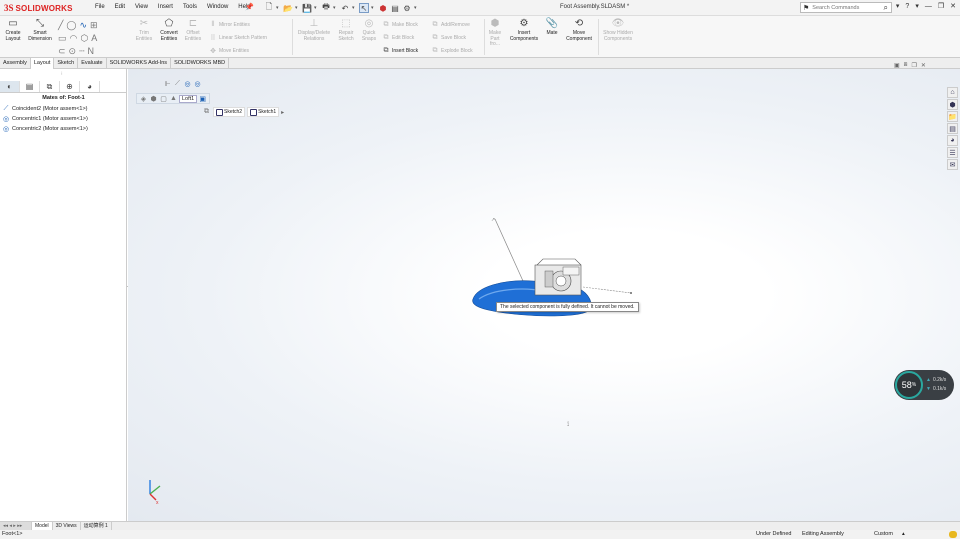 Image resolution: width=960 pixels, height=539 pixels. What do you see at coordinates (173, 98) in the screenshot?
I see `loft-feature-icon: ▲` at bounding box center [173, 98].